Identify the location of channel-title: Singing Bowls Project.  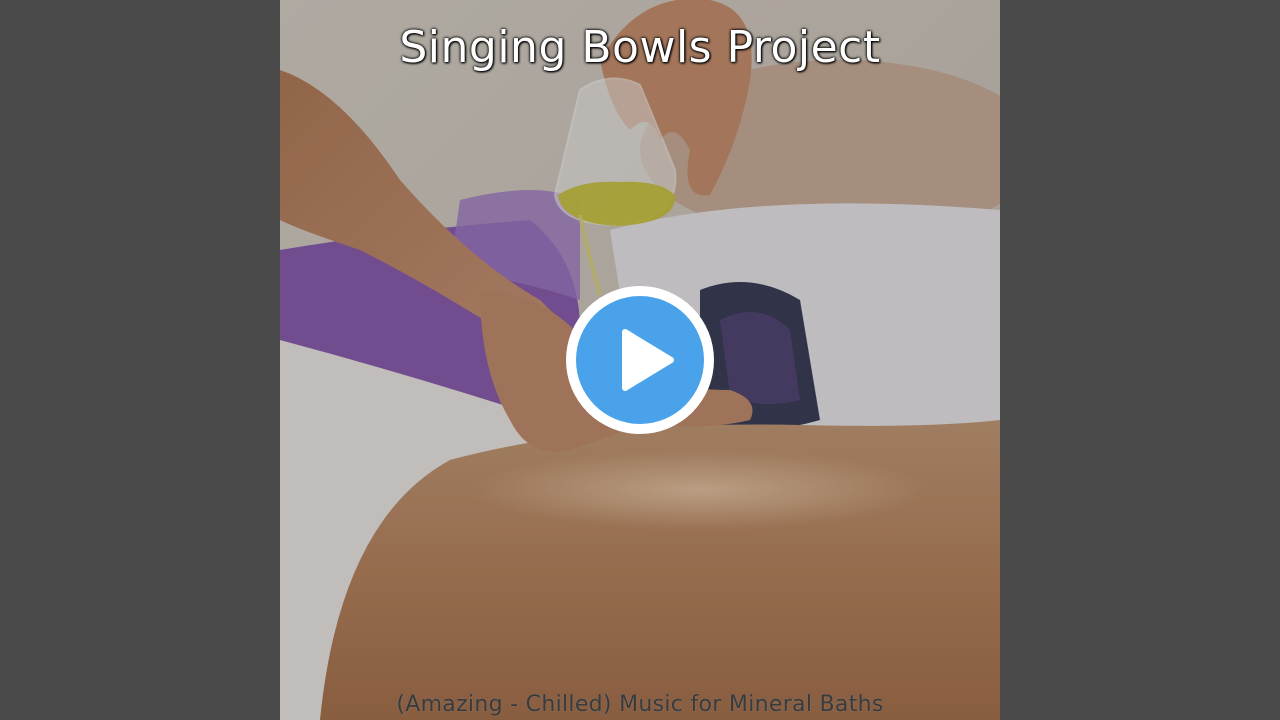
(640, 47).